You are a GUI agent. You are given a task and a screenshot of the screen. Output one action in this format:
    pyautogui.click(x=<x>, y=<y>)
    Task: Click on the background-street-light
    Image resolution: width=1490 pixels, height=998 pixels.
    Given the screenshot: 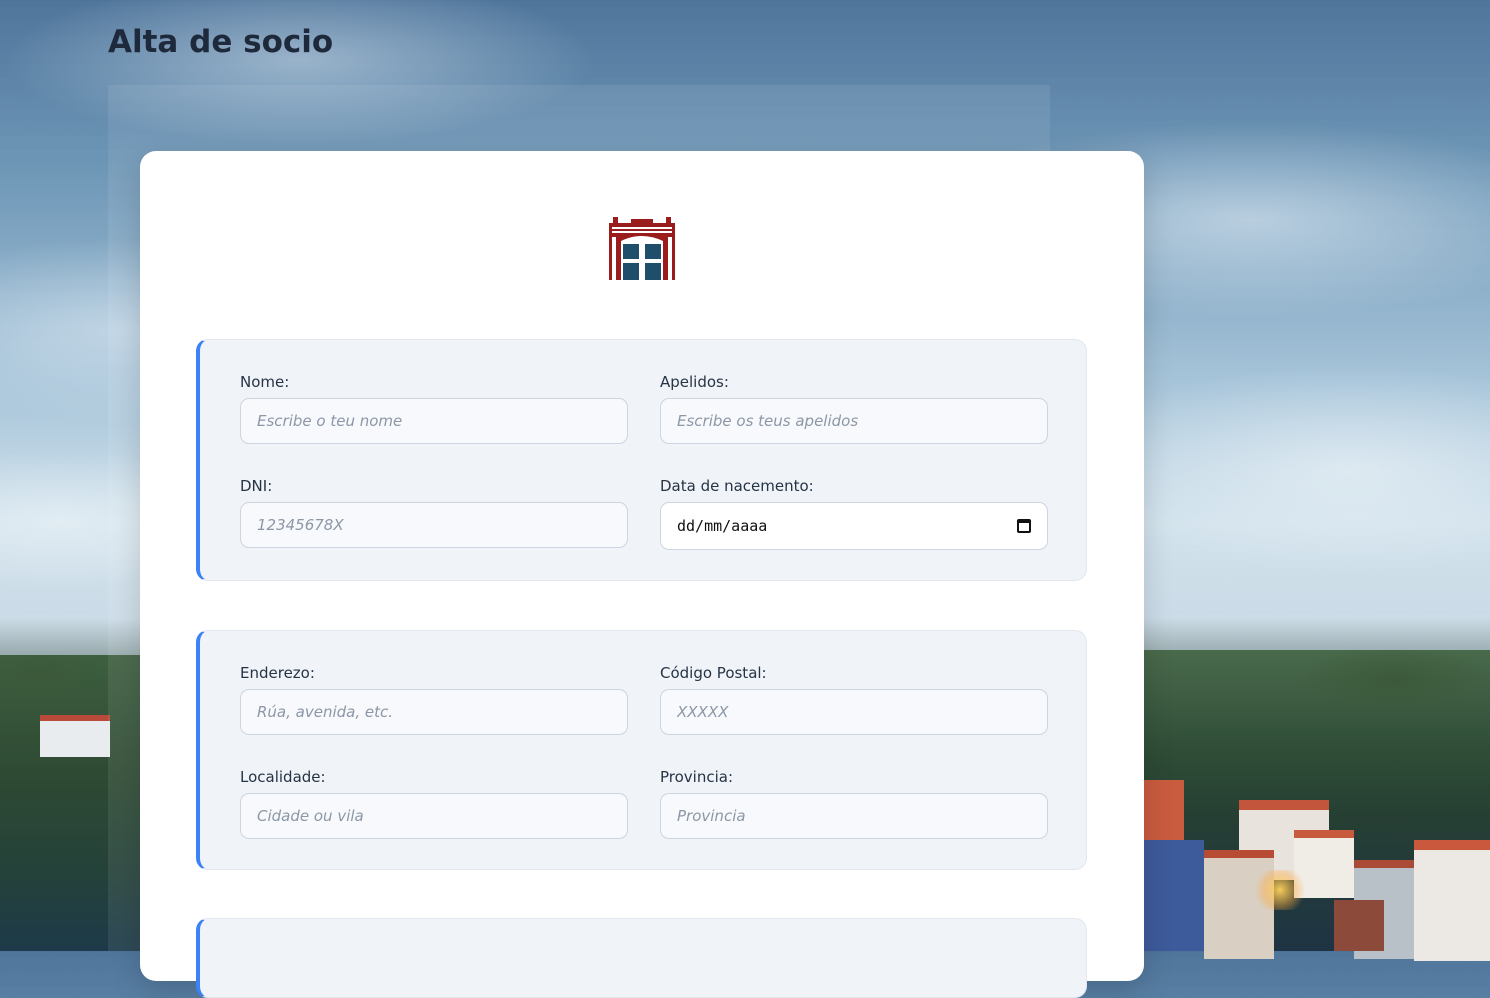 What is the action you would take?
    pyautogui.click(x=1280, y=890)
    